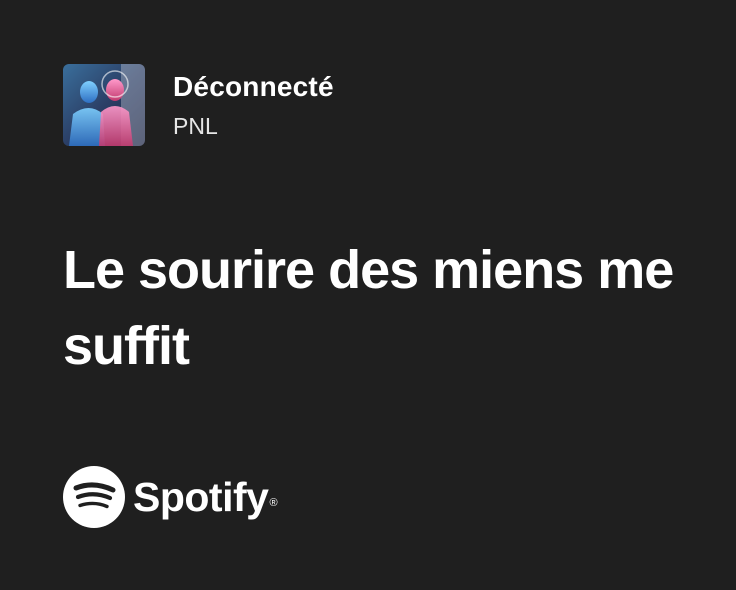 This screenshot has height=590, width=736. What do you see at coordinates (94, 497) in the screenshot?
I see `spotify-logo-icon` at bounding box center [94, 497].